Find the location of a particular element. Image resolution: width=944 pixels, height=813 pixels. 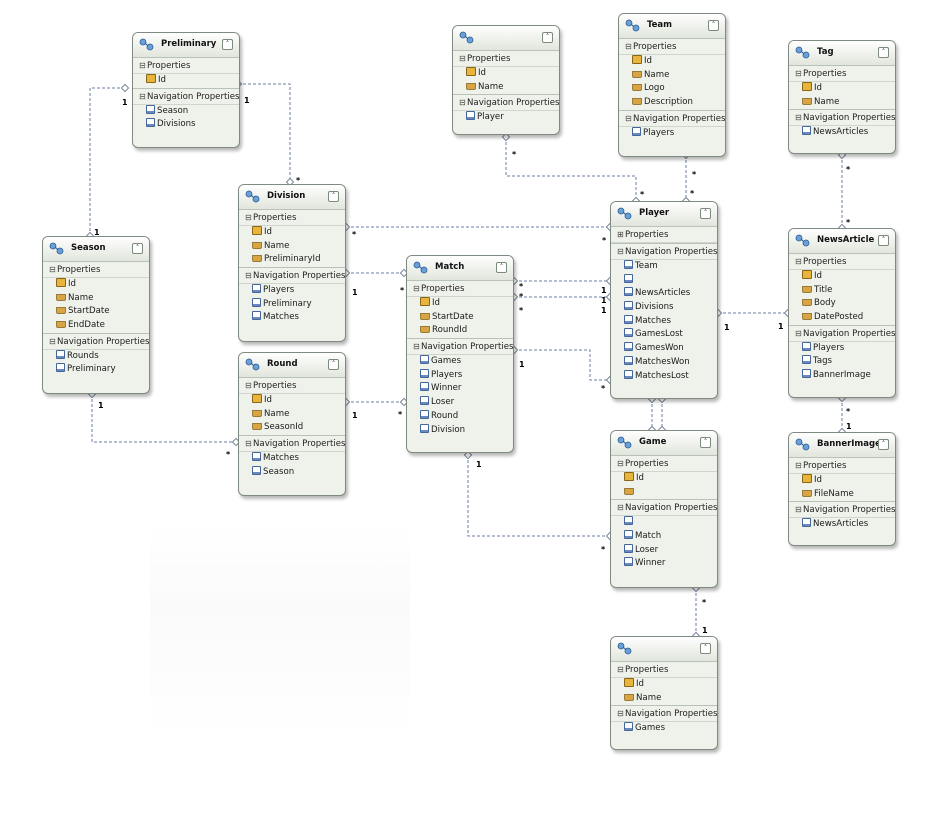

navigation-property-row is located at coordinates (664, 523).